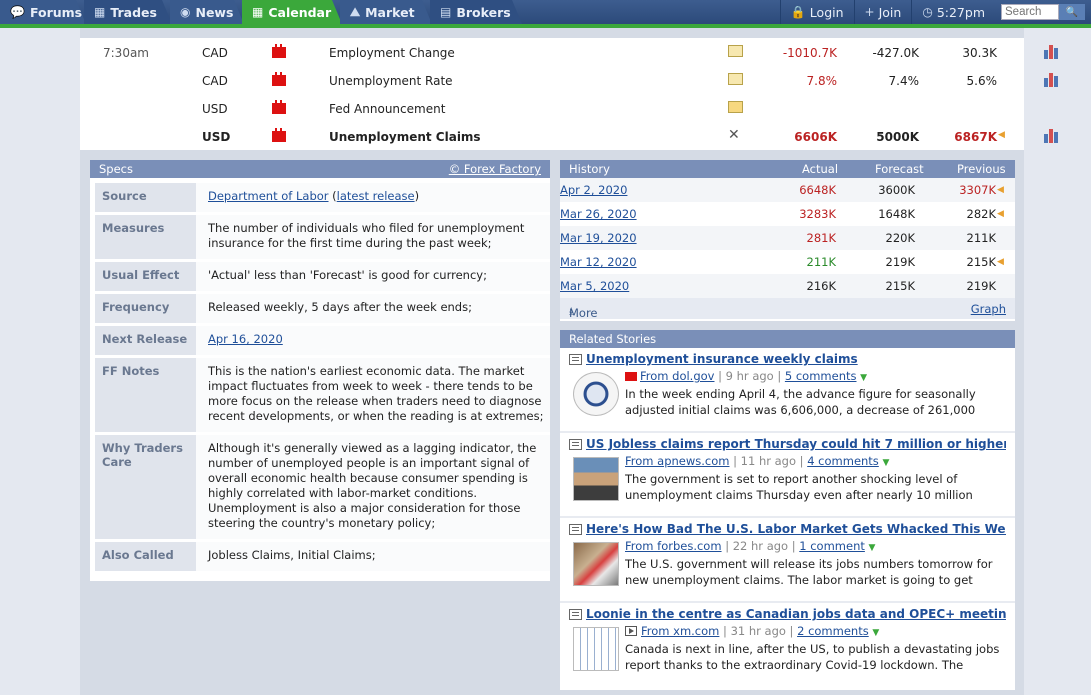 The height and width of the screenshot is (695, 1091). I want to click on history-actual: 216K, so click(821, 286).